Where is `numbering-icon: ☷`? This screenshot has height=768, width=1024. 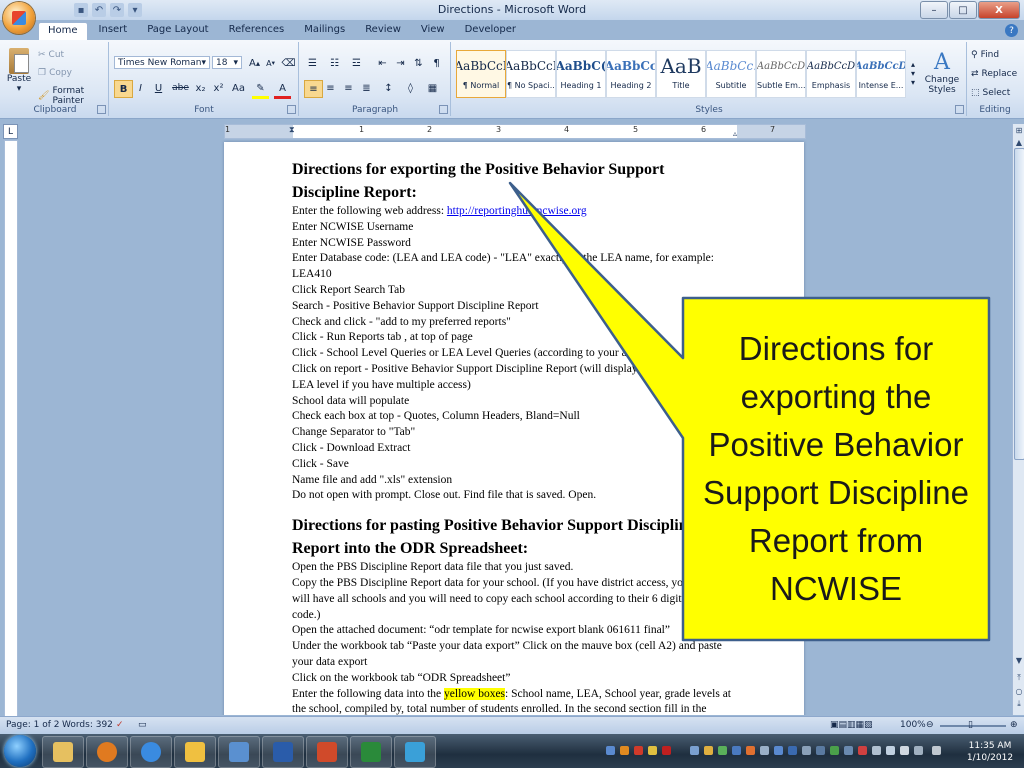
numbering-icon: ☷ is located at coordinates (334, 63).